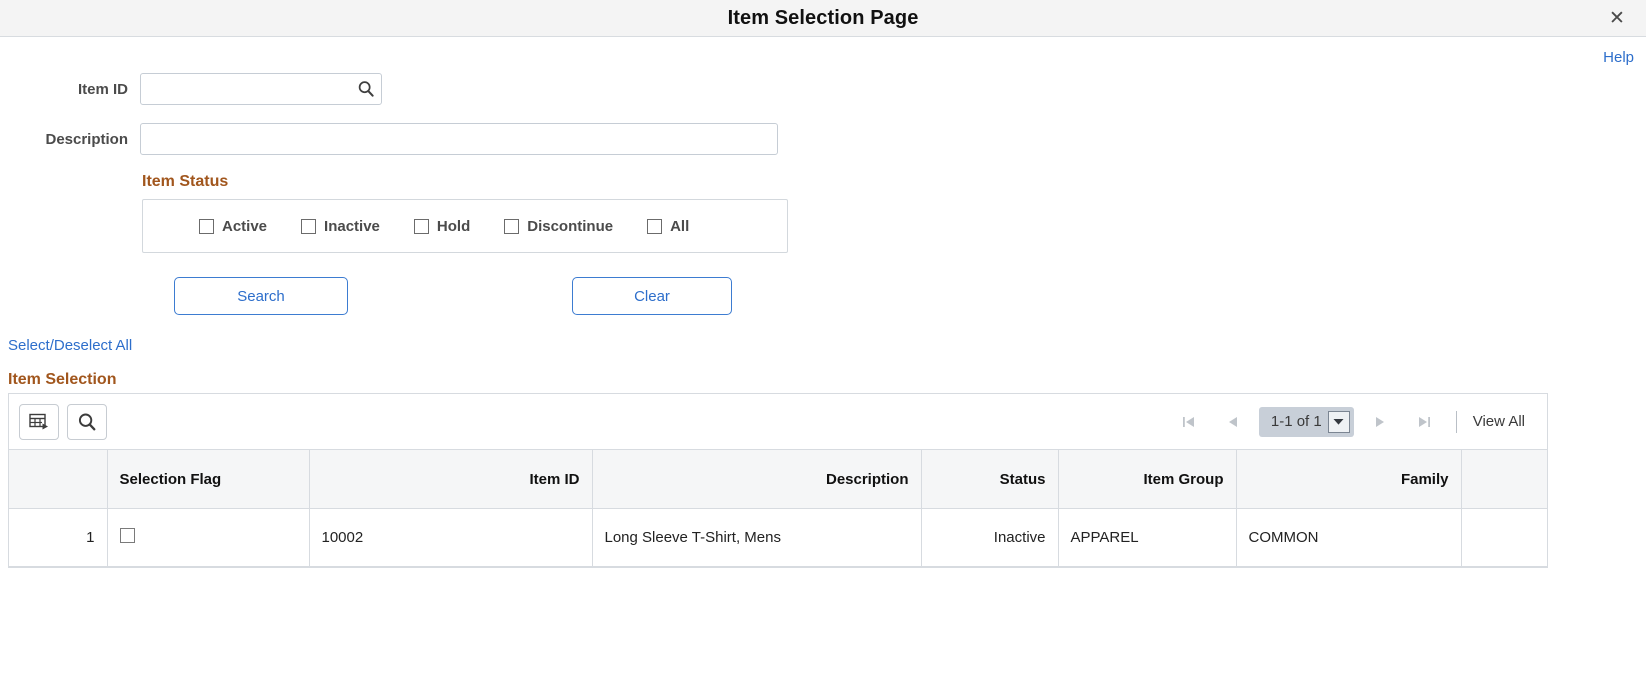  I want to click on page-title: Item Selection Page, so click(823, 17).